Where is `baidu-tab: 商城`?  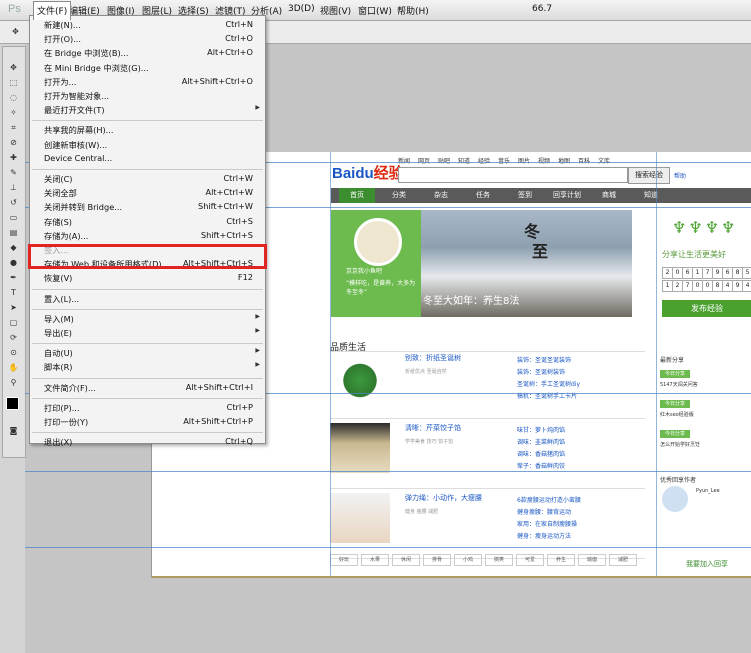
baidu-tab: 商城 is located at coordinates (609, 195).